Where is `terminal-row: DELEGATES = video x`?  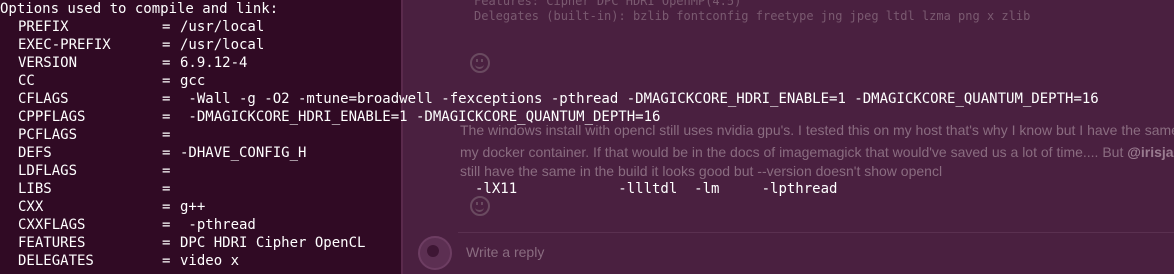 terminal-row: DELEGATES = video x is located at coordinates (587, 261).